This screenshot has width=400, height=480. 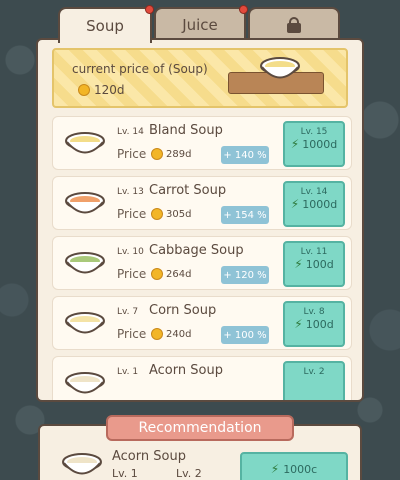 I want to click on price-value: 240d, so click(x=171, y=334).